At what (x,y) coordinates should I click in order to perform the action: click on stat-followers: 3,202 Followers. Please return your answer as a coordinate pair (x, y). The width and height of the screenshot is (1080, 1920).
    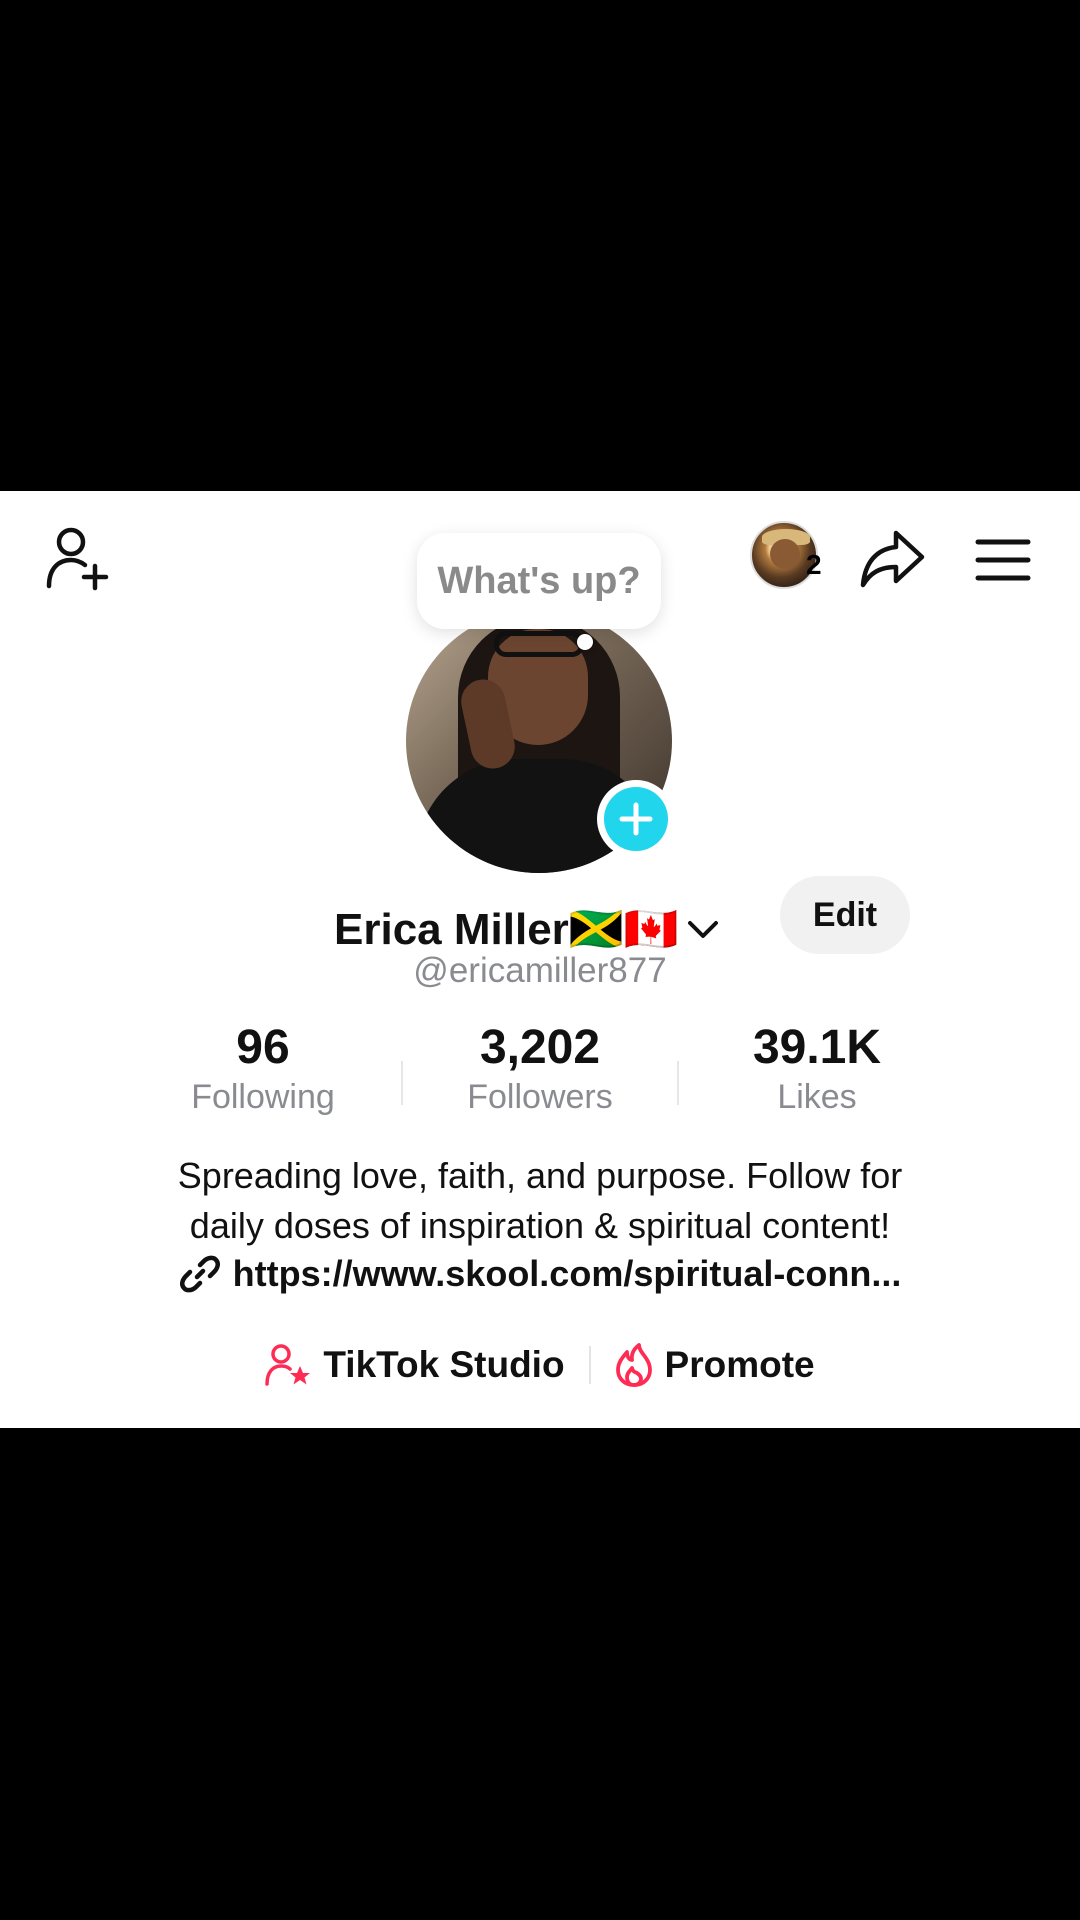
    Looking at the image, I should click on (540, 1070).